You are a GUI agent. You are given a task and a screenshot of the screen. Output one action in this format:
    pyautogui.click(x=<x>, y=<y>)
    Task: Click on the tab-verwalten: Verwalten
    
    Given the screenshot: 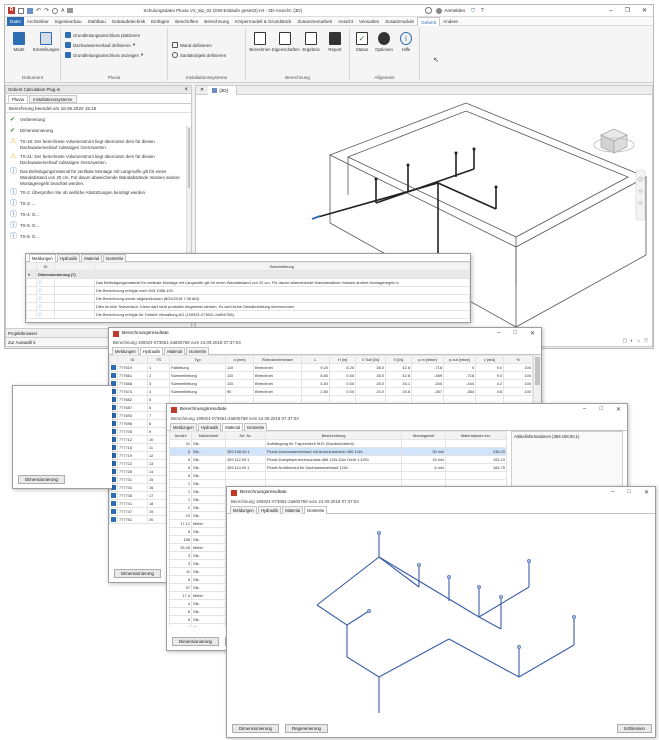 What is the action you would take?
    pyautogui.click(x=369, y=21)
    